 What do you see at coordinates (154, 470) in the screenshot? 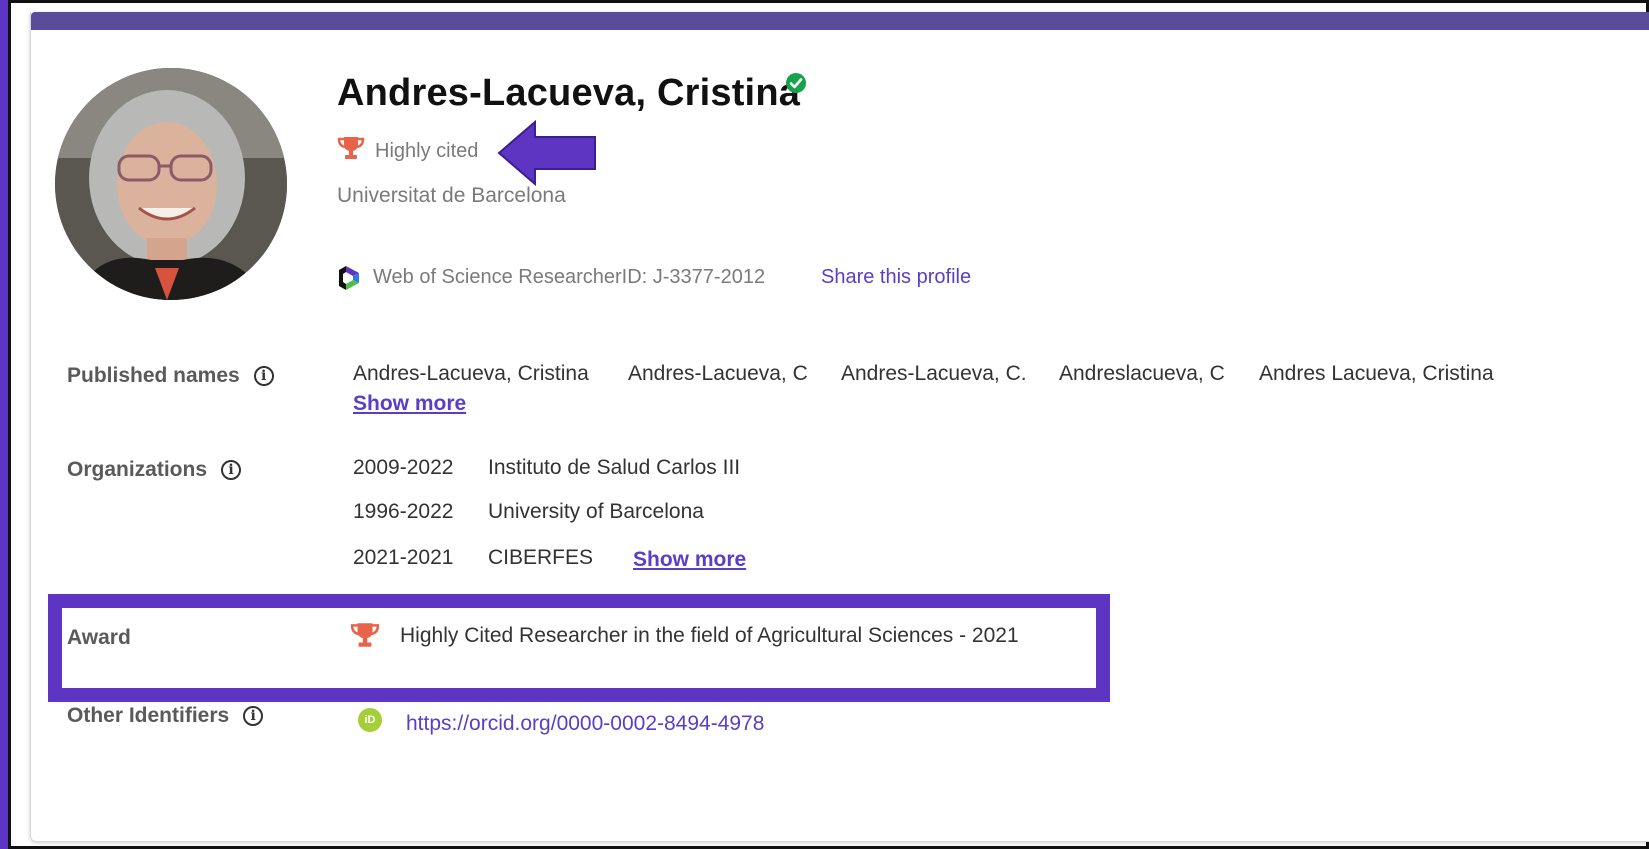
I see `organizations-label: Organizations i` at bounding box center [154, 470].